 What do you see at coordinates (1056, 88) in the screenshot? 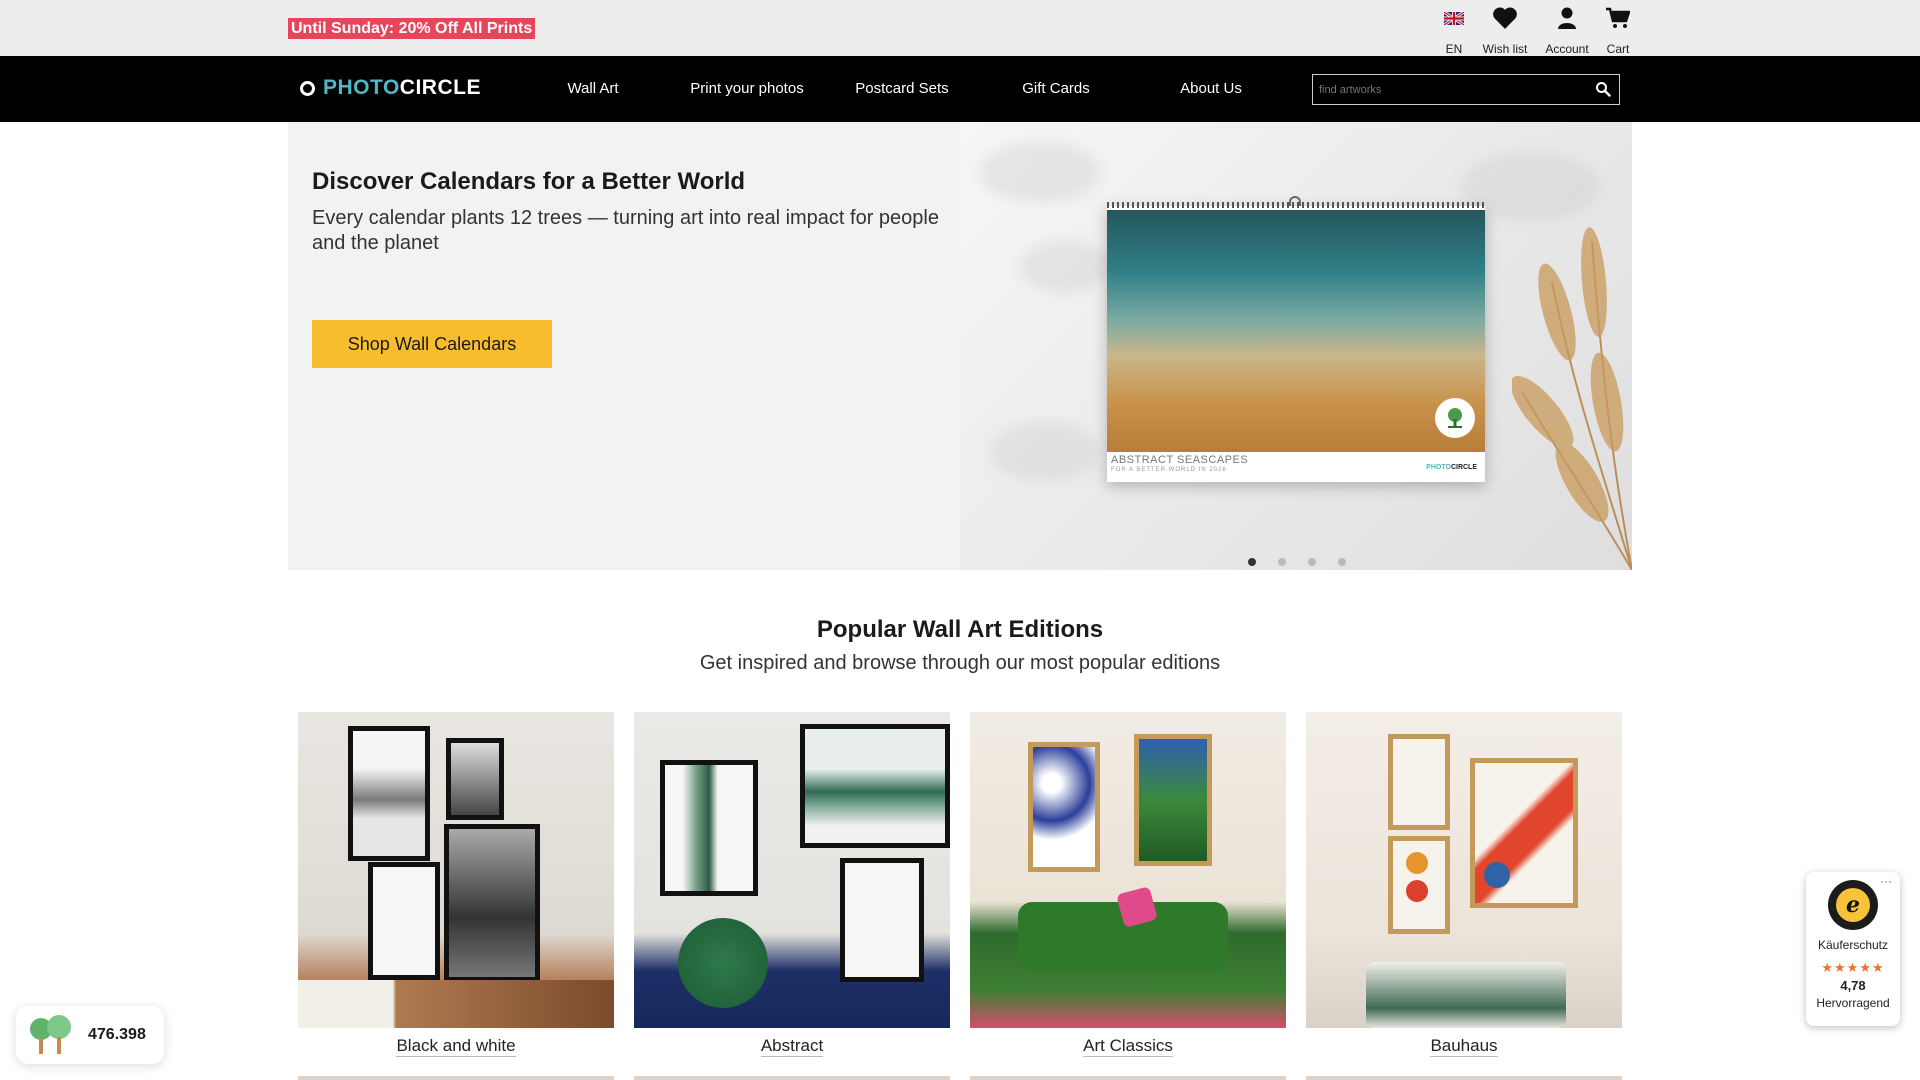
I see `nav-item-gift-cards: Gift Cards` at bounding box center [1056, 88].